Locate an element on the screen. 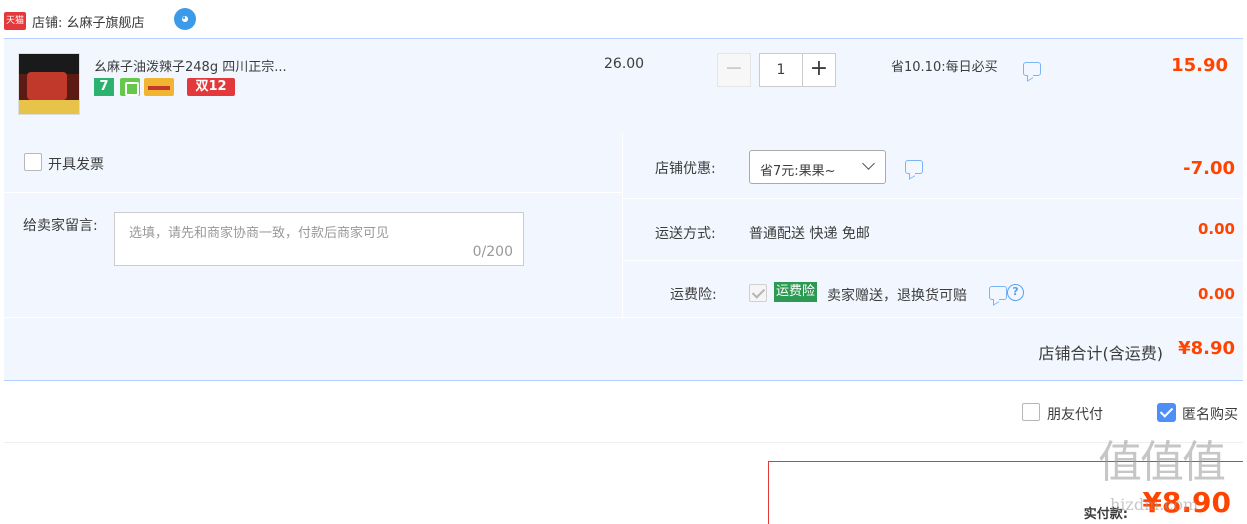 Image resolution: width=1247 pixels, height=524 pixels. product-thumbnail is located at coordinates (49, 84).